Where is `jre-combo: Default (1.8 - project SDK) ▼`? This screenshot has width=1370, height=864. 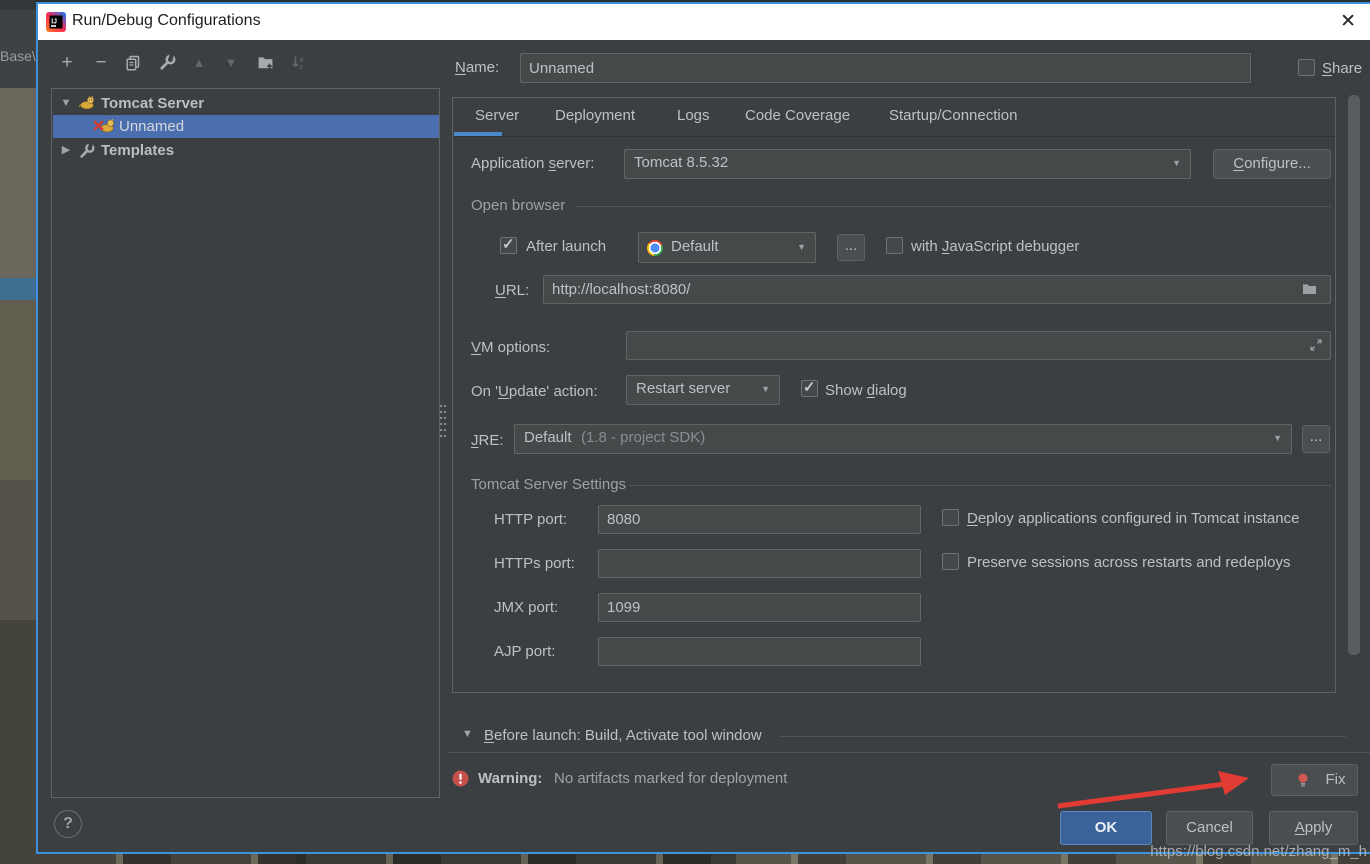 jre-combo: Default (1.8 - project SDK) ▼ is located at coordinates (903, 439).